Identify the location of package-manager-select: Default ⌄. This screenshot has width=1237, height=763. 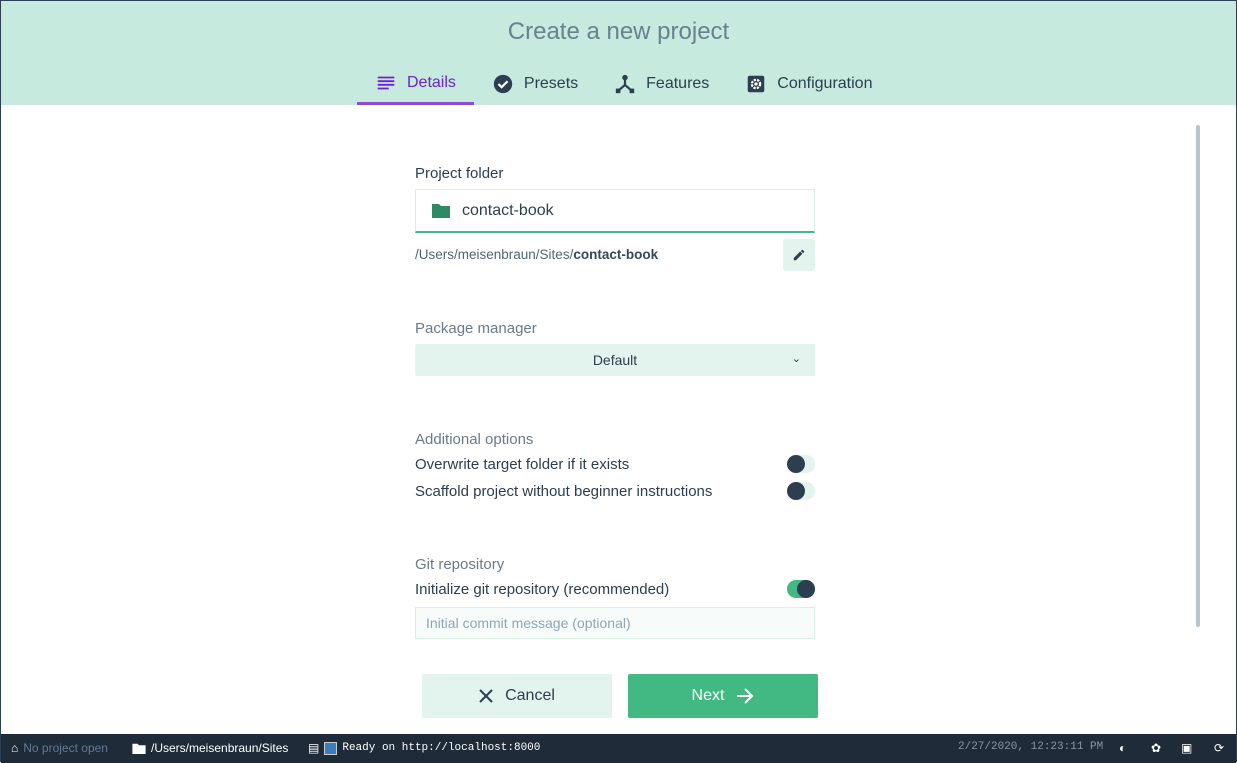
(615, 360).